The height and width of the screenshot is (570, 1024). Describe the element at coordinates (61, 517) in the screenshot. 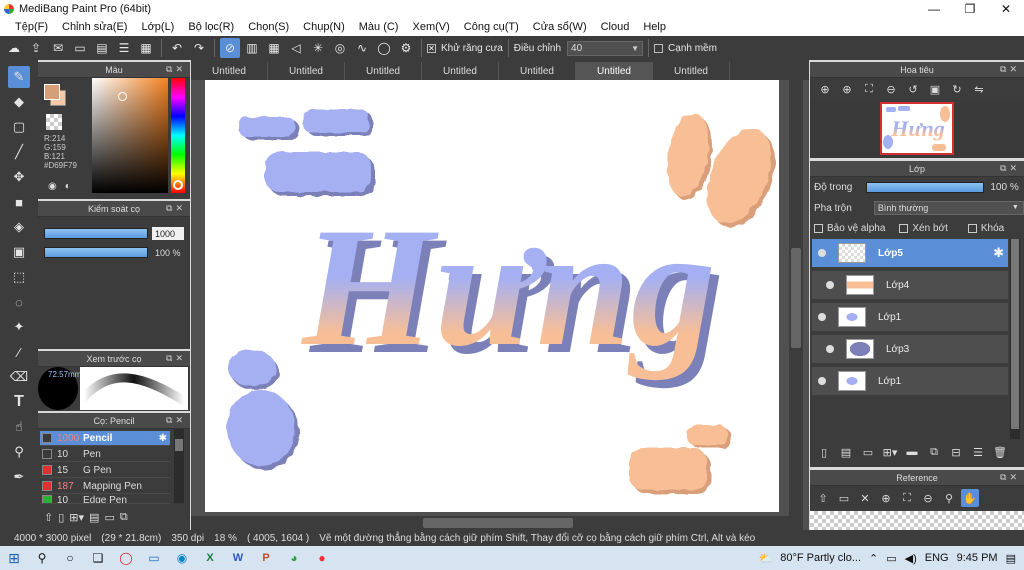

I see `new-brush-icon: ▯` at that location.